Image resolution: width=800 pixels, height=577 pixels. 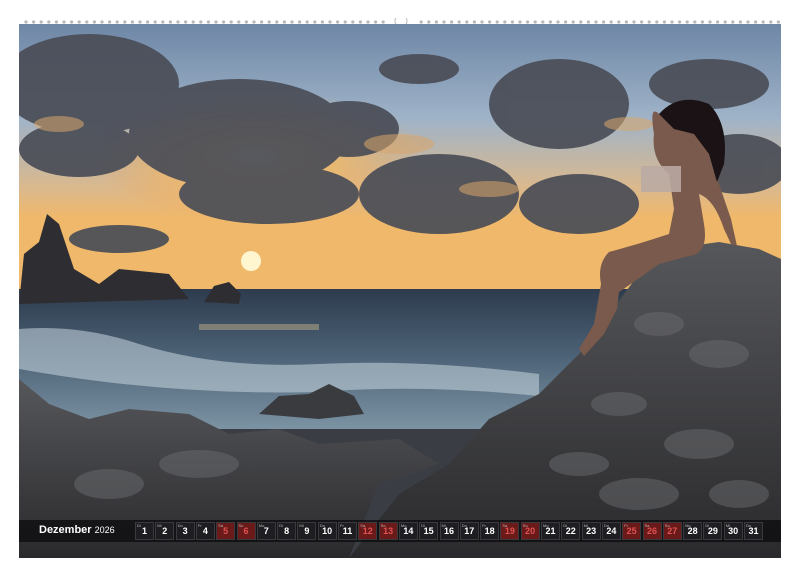 I want to click on day-cell: Mo 14, so click(x=408, y=531).